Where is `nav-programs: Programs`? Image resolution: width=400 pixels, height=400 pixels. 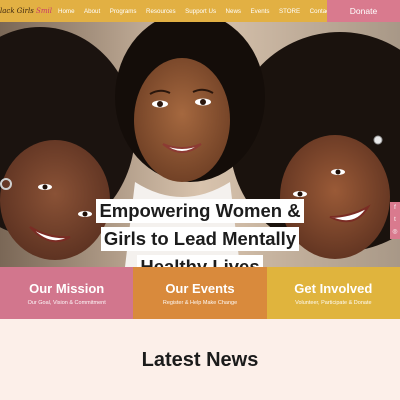
nav-programs: Programs is located at coordinates (123, 11).